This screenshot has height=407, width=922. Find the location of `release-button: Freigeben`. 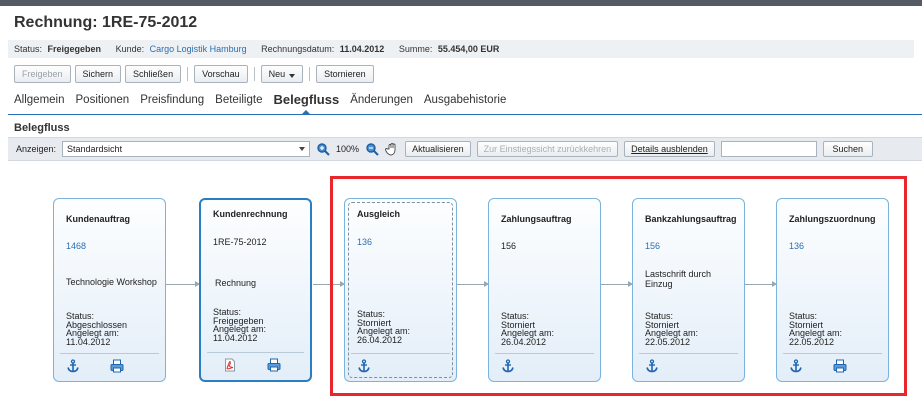

release-button: Freigeben is located at coordinates (42, 74).